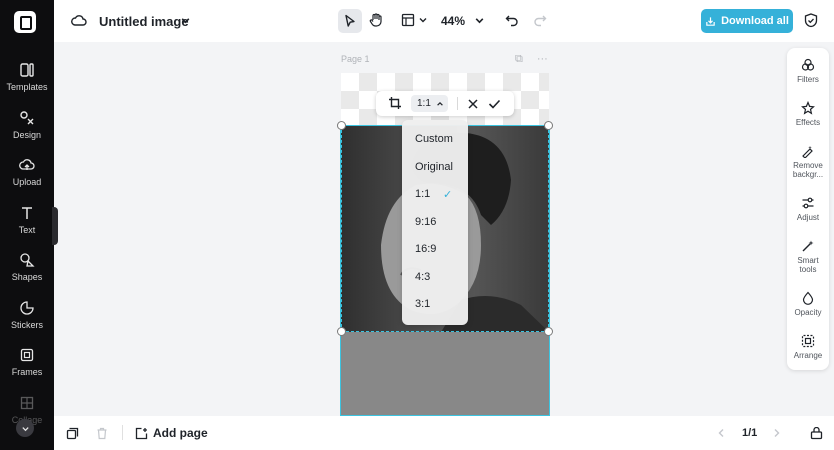 The width and height of the screenshot is (834, 450). What do you see at coordinates (808, 108) in the screenshot?
I see `effects-icon` at bounding box center [808, 108].